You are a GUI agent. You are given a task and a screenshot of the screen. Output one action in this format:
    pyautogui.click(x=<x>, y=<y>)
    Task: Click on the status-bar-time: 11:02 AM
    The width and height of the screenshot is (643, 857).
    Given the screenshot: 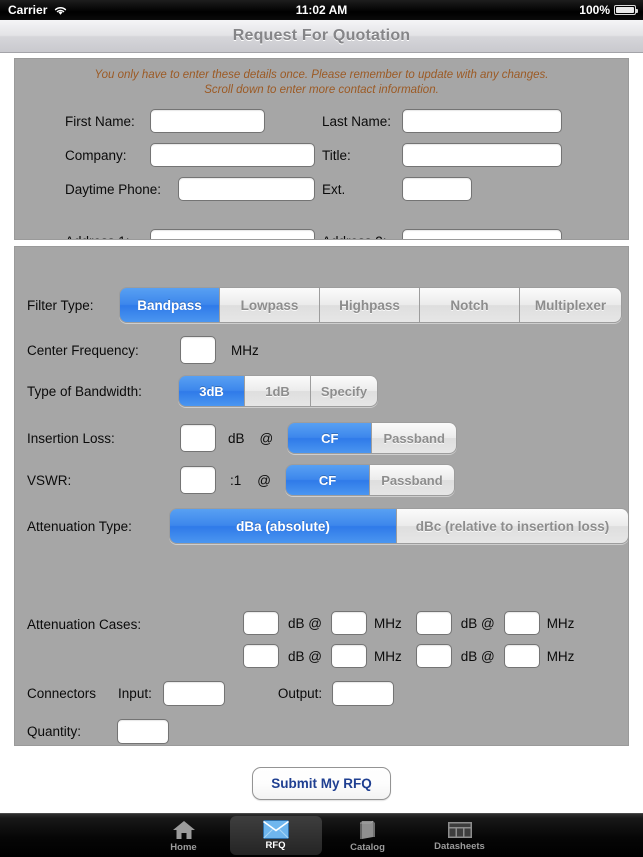 What is the action you would take?
    pyautogui.click(x=321, y=10)
    